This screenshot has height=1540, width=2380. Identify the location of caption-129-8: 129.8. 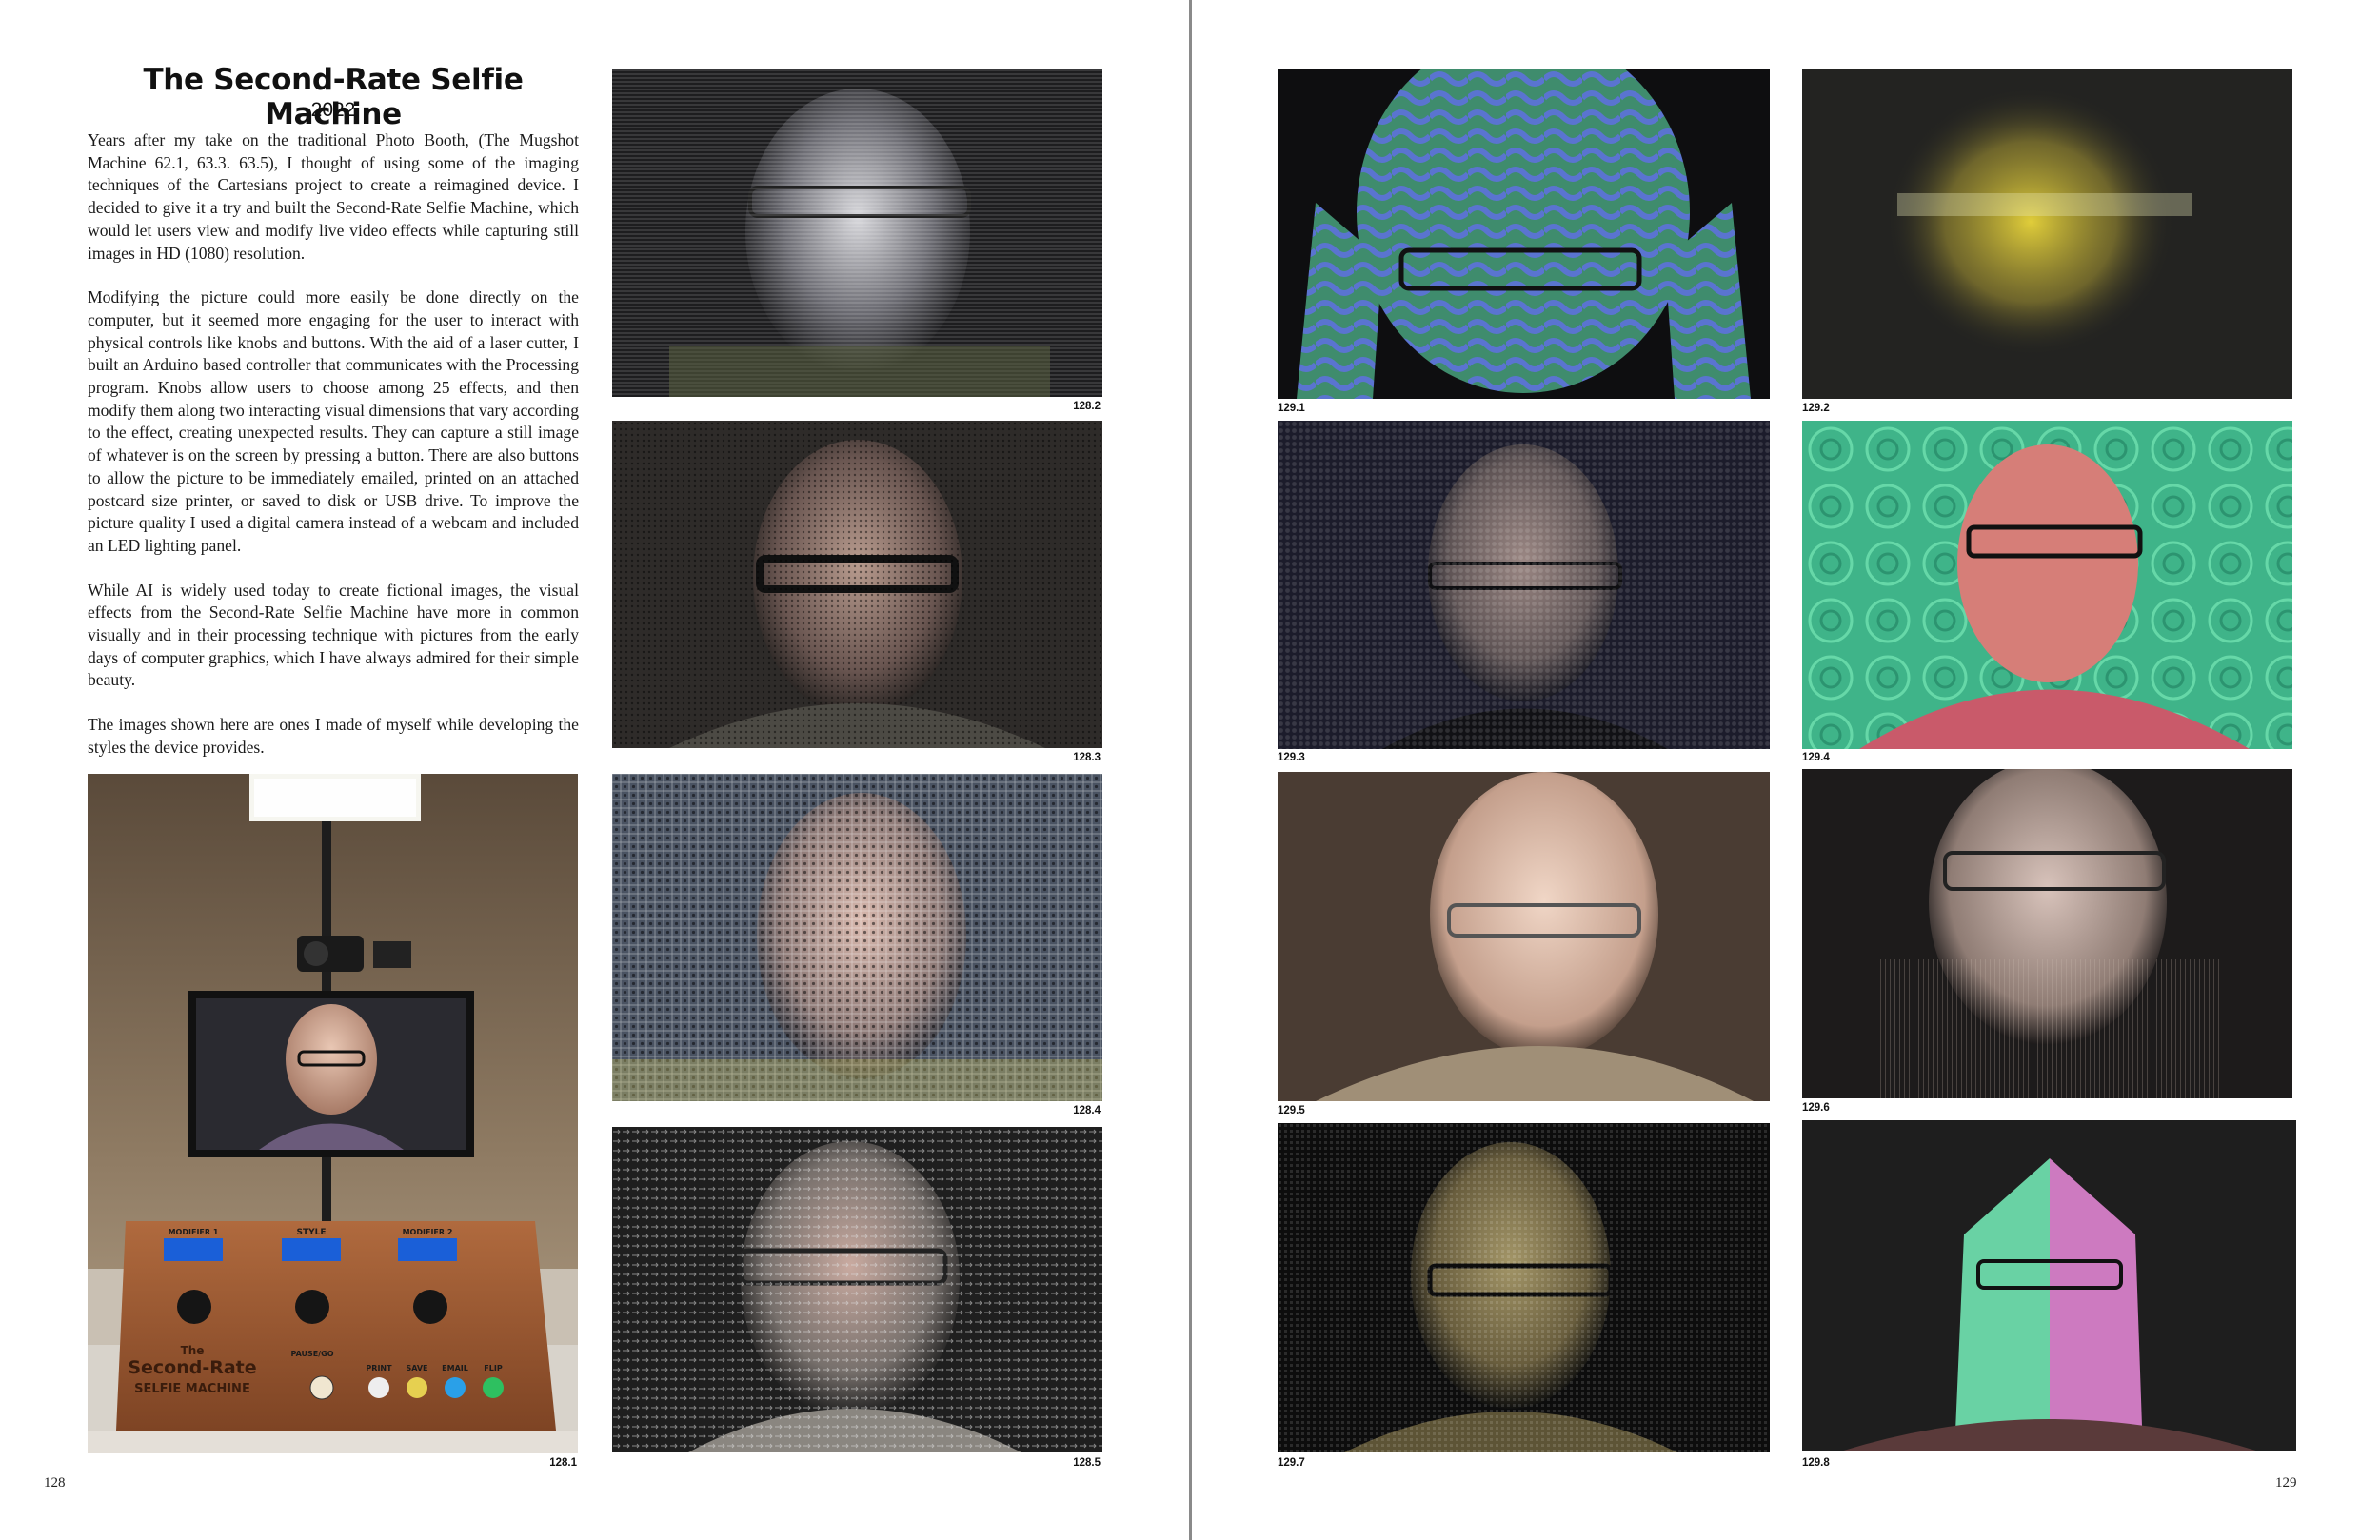
(1816, 1463).